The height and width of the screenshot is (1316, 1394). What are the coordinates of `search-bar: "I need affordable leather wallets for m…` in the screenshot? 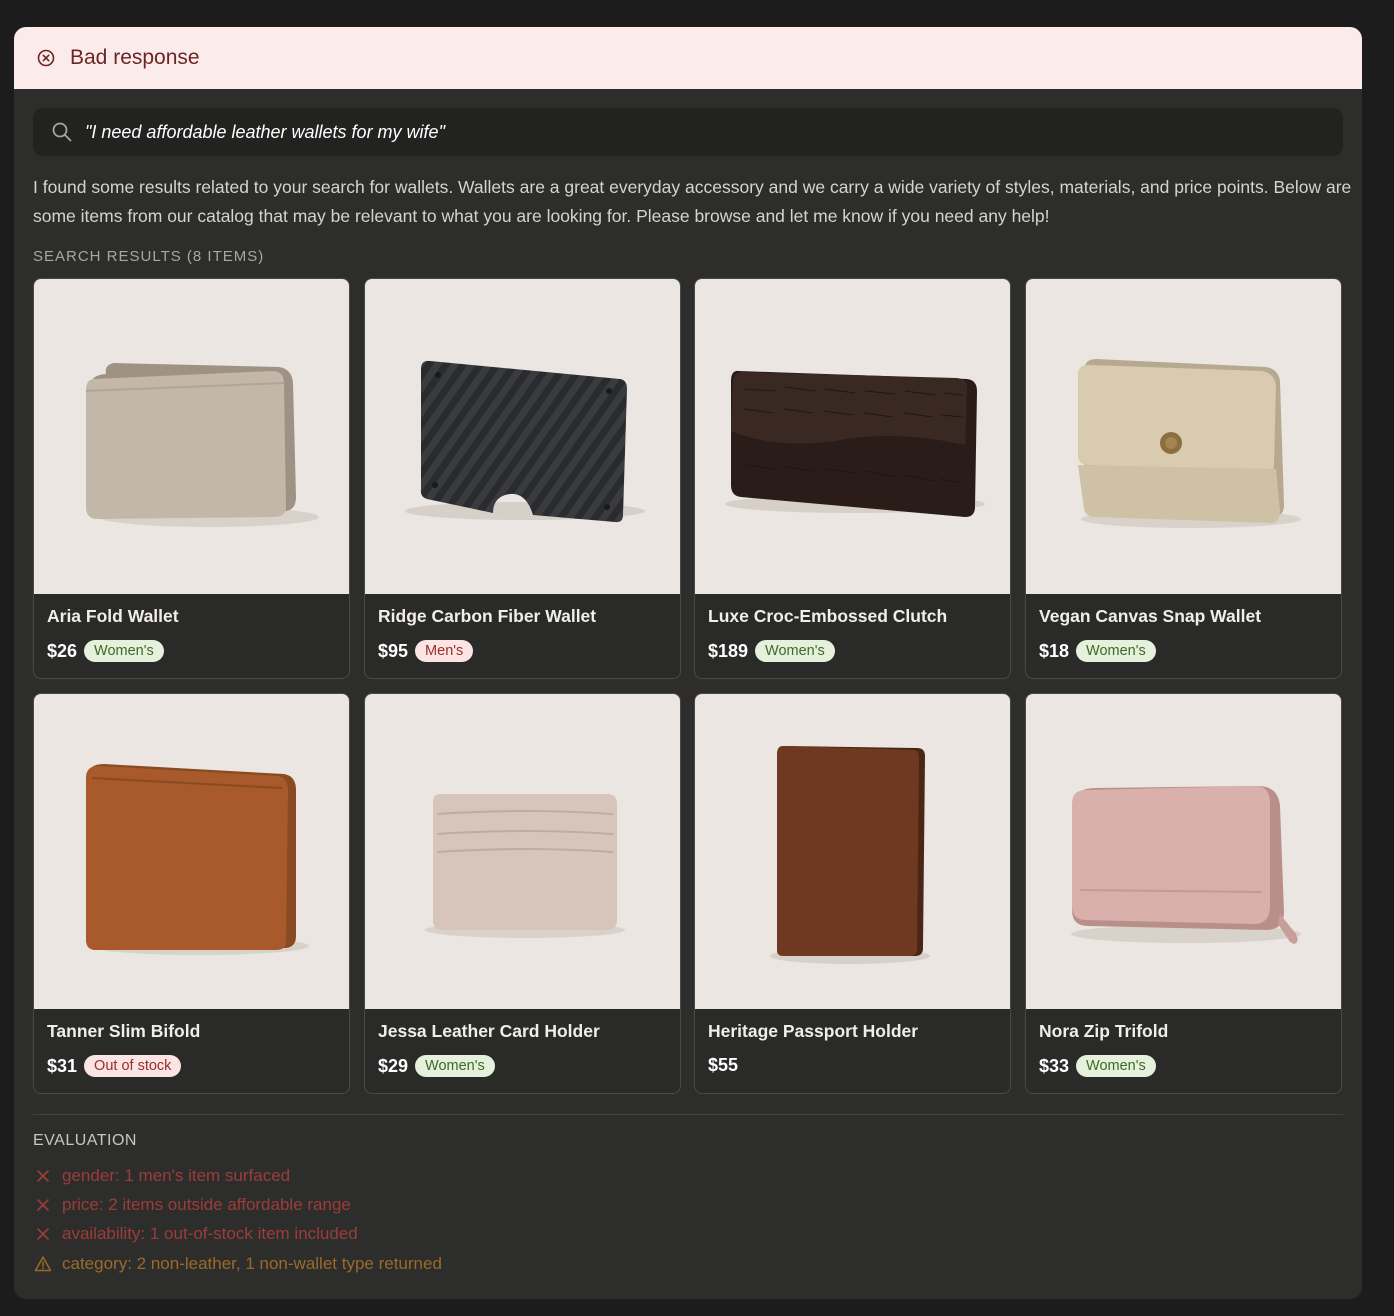 It's located at (688, 132).